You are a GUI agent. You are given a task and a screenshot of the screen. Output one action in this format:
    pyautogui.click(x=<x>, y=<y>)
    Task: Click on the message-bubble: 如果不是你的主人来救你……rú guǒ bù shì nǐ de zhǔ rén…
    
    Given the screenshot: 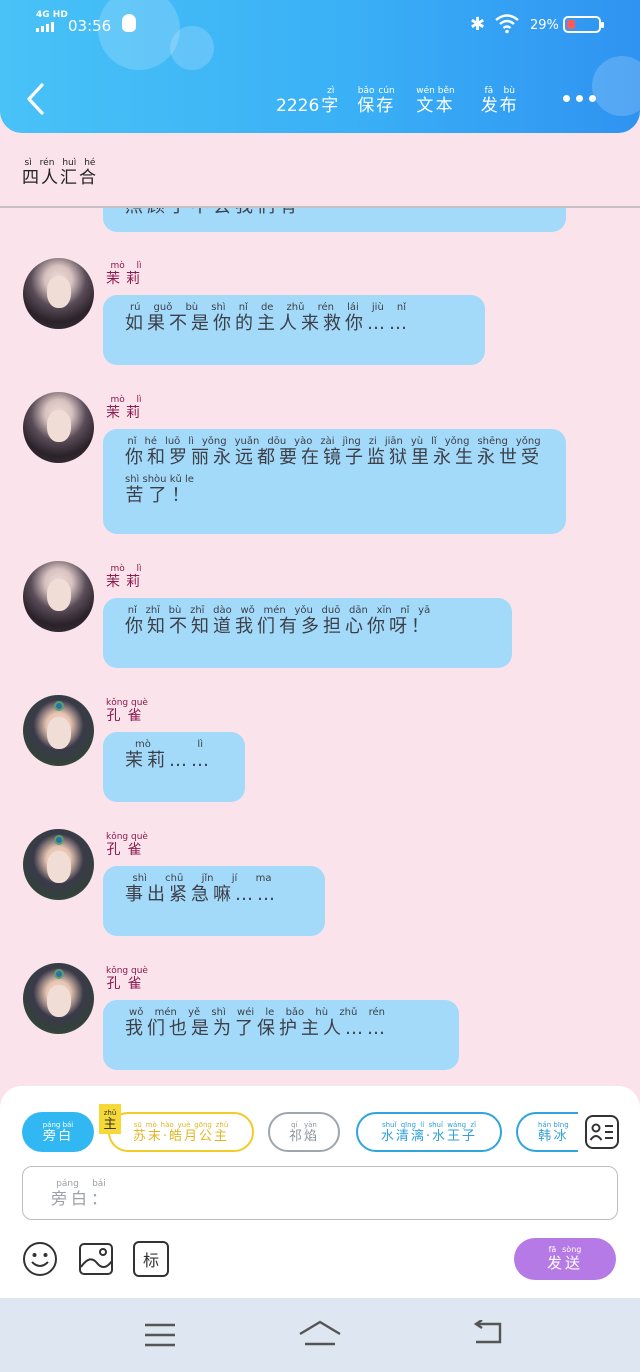 What is the action you would take?
    pyautogui.click(x=294, y=330)
    